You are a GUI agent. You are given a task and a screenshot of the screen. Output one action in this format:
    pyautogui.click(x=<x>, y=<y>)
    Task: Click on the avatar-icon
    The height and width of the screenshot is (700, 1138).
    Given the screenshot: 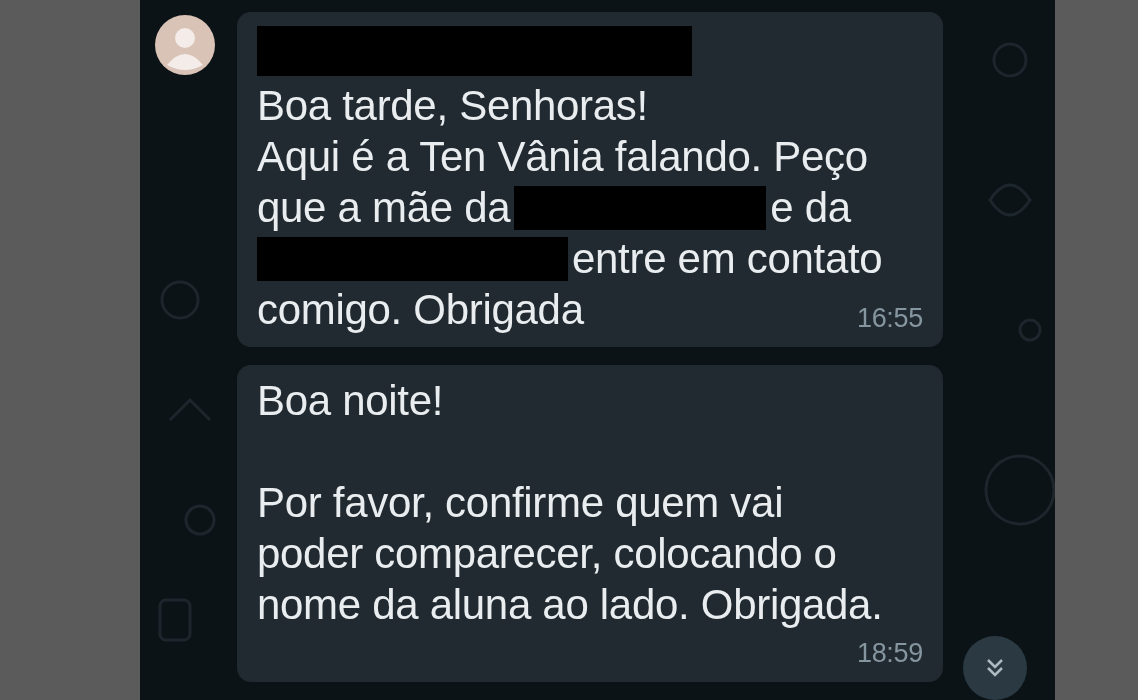 What is the action you would take?
    pyautogui.click(x=185, y=45)
    